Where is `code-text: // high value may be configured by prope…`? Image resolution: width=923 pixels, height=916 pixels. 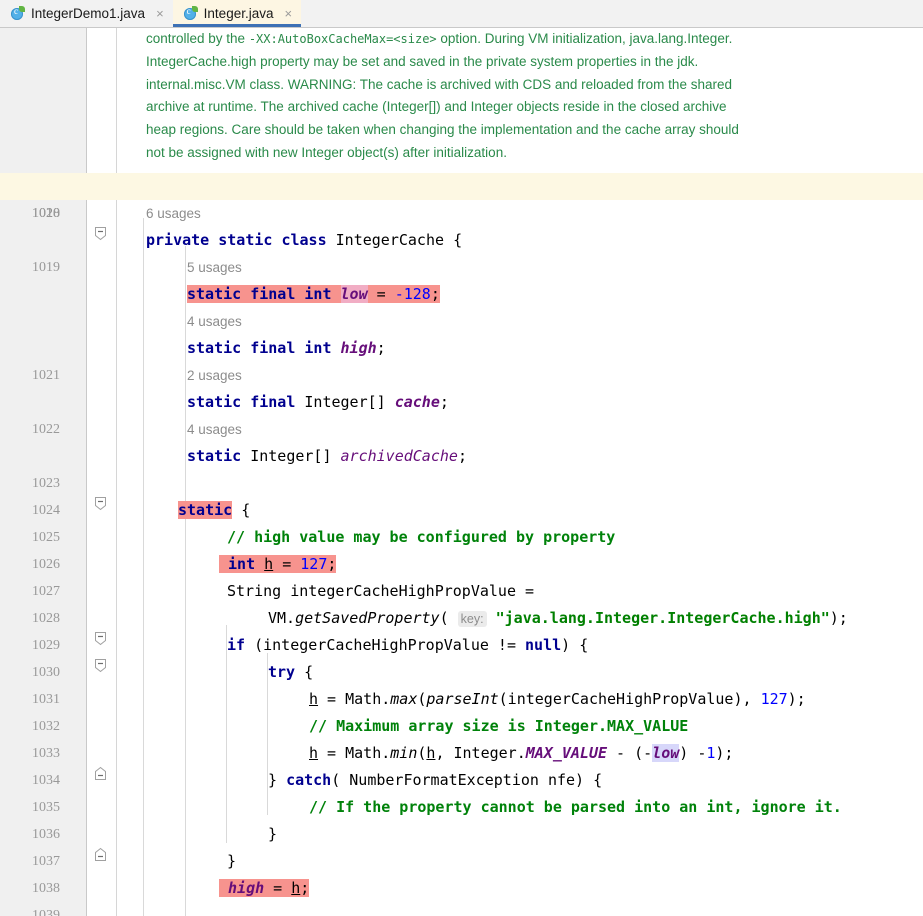 code-text: // high value may be configured by prope… is located at coordinates (421, 537).